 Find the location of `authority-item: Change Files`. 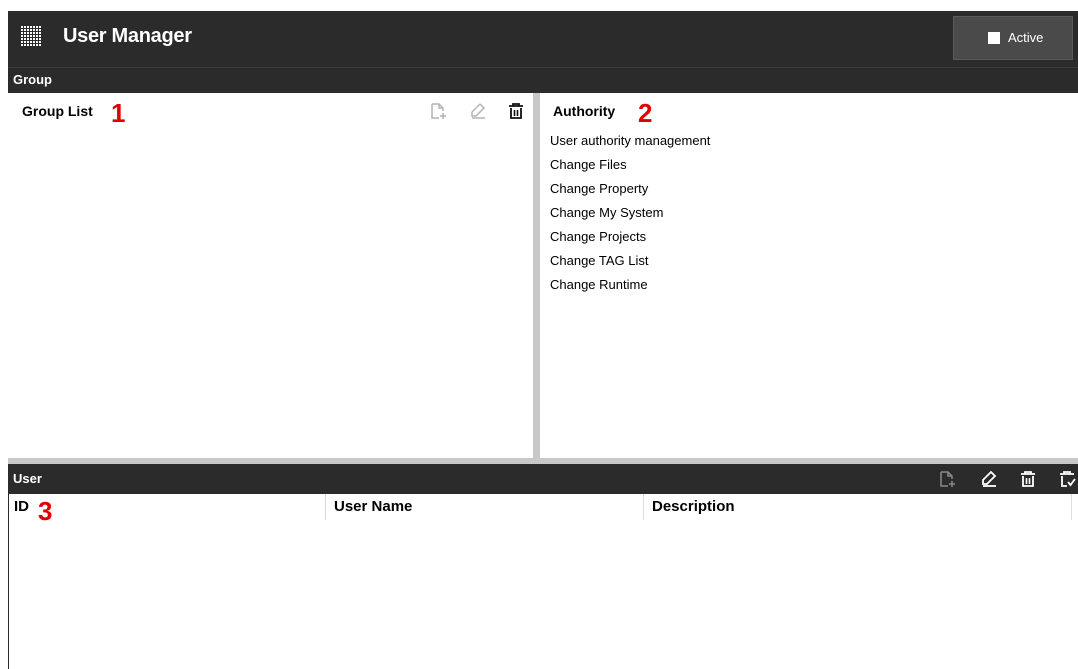

authority-item: Change Files is located at coordinates (630, 165).